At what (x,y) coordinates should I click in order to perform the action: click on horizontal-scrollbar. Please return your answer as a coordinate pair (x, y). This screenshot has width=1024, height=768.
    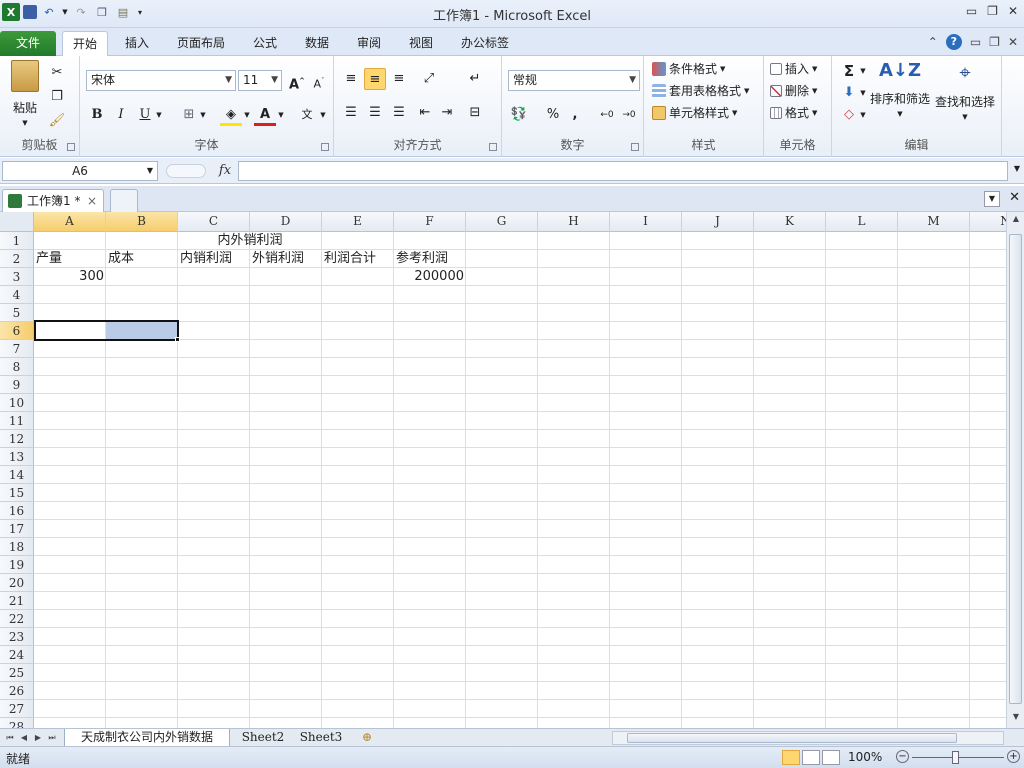
    Looking at the image, I should click on (808, 738).